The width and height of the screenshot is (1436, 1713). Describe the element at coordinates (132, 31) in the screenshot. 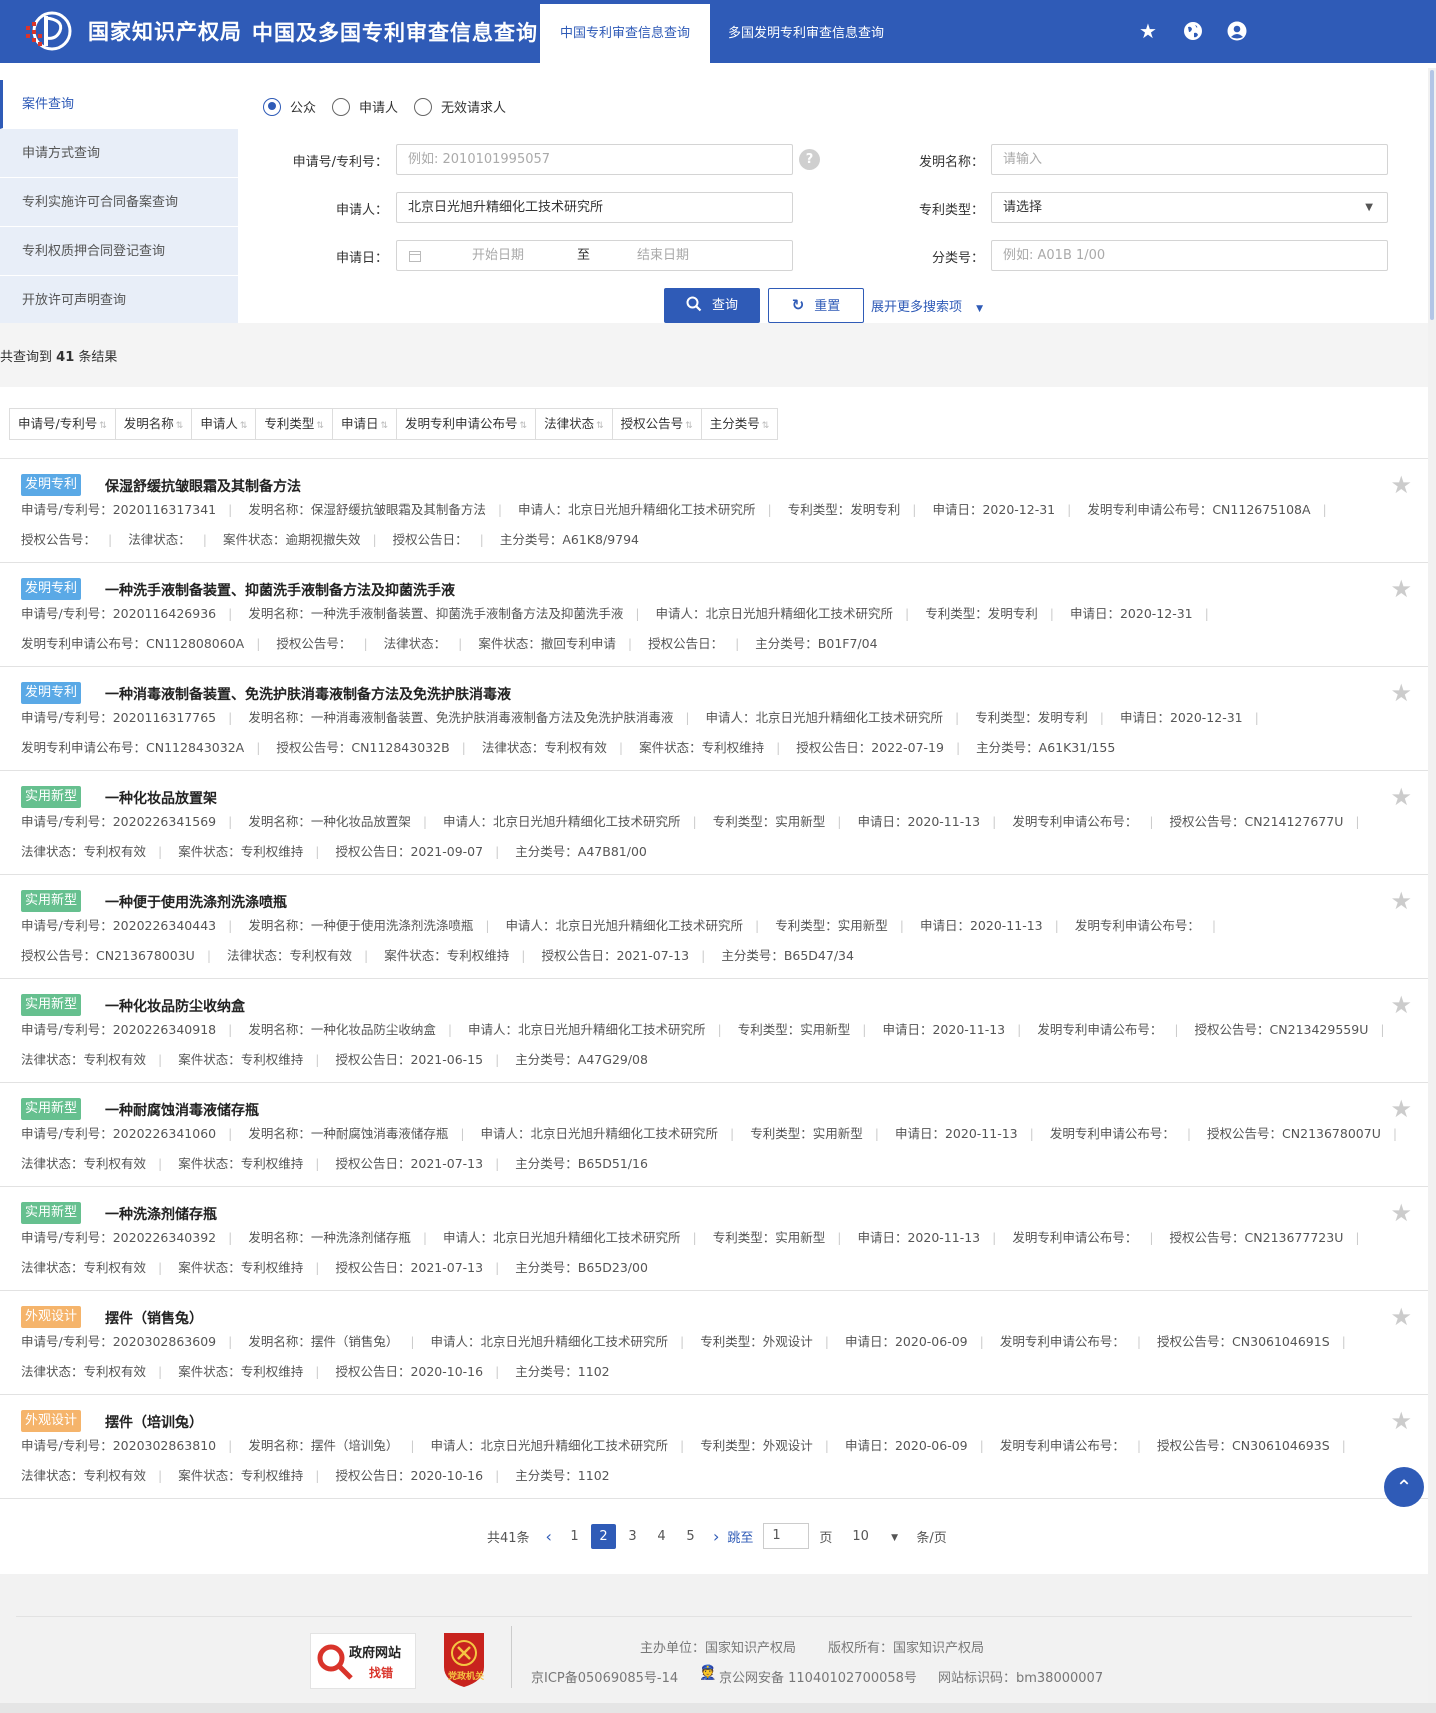

I see `cnipa-logo-group: 国家知识产权局` at that location.